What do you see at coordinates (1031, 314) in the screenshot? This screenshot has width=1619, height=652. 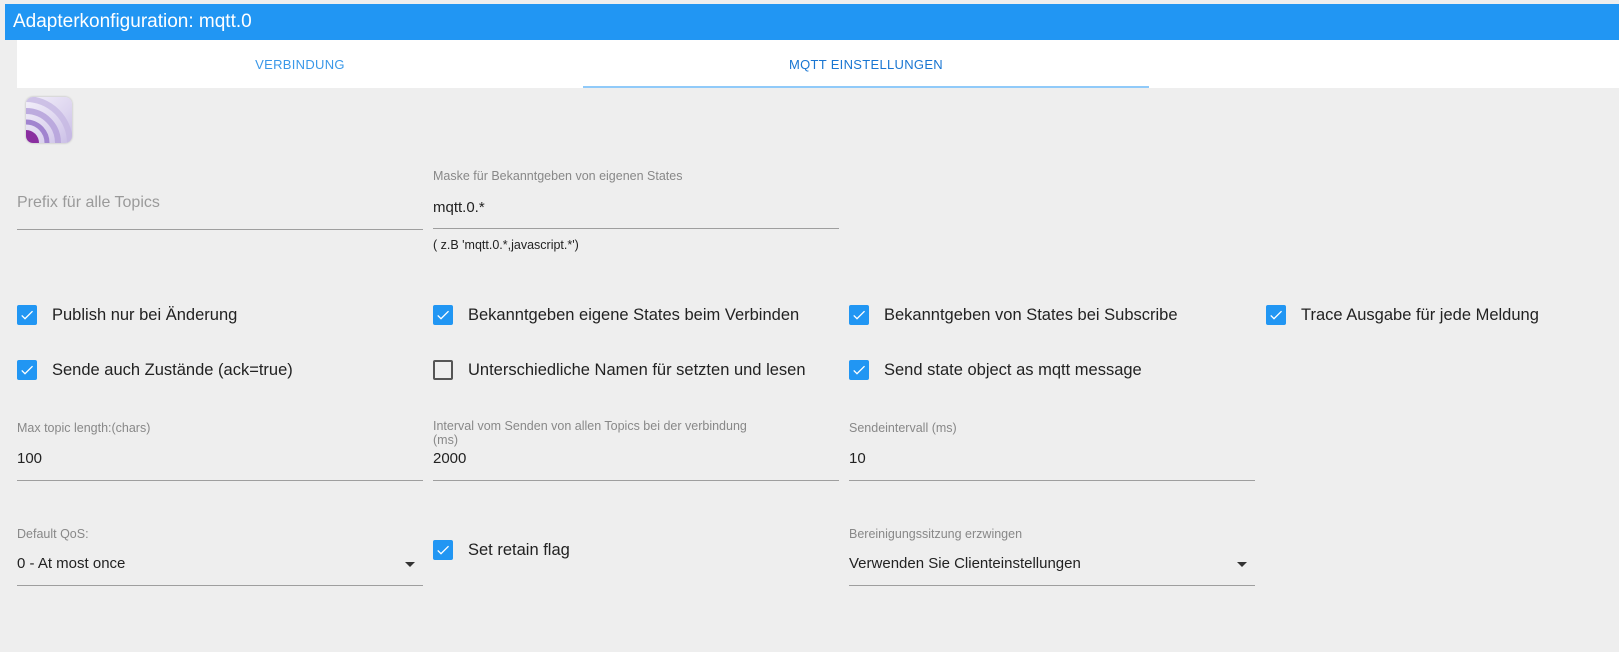 I see `checkbox-label: Bekanntgeben von States bei Subscribe` at bounding box center [1031, 314].